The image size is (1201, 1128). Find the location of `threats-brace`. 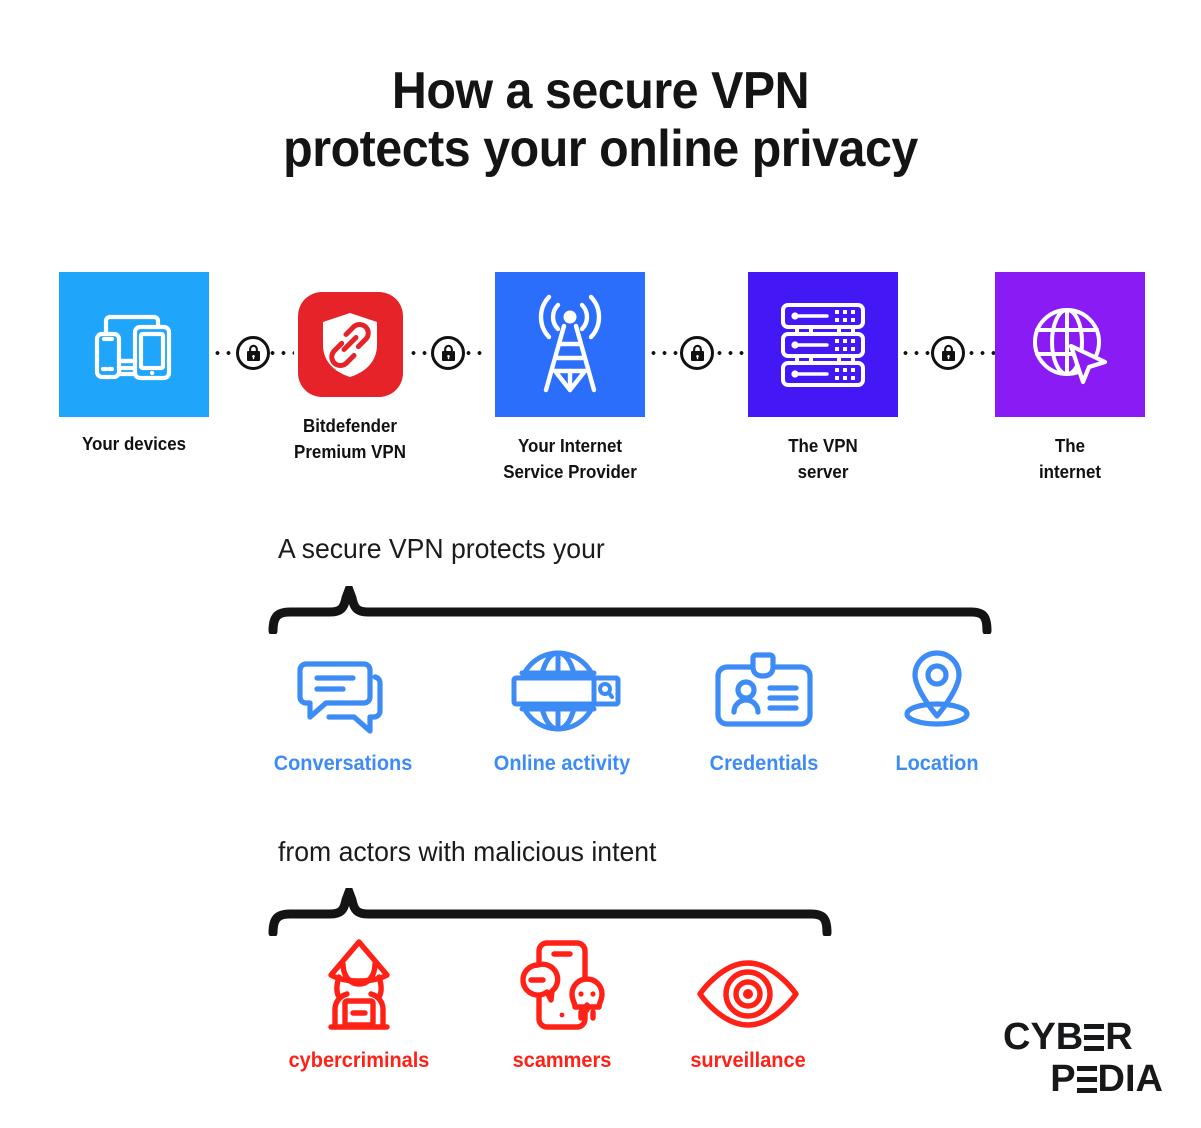

threats-brace is located at coordinates (550, 912).